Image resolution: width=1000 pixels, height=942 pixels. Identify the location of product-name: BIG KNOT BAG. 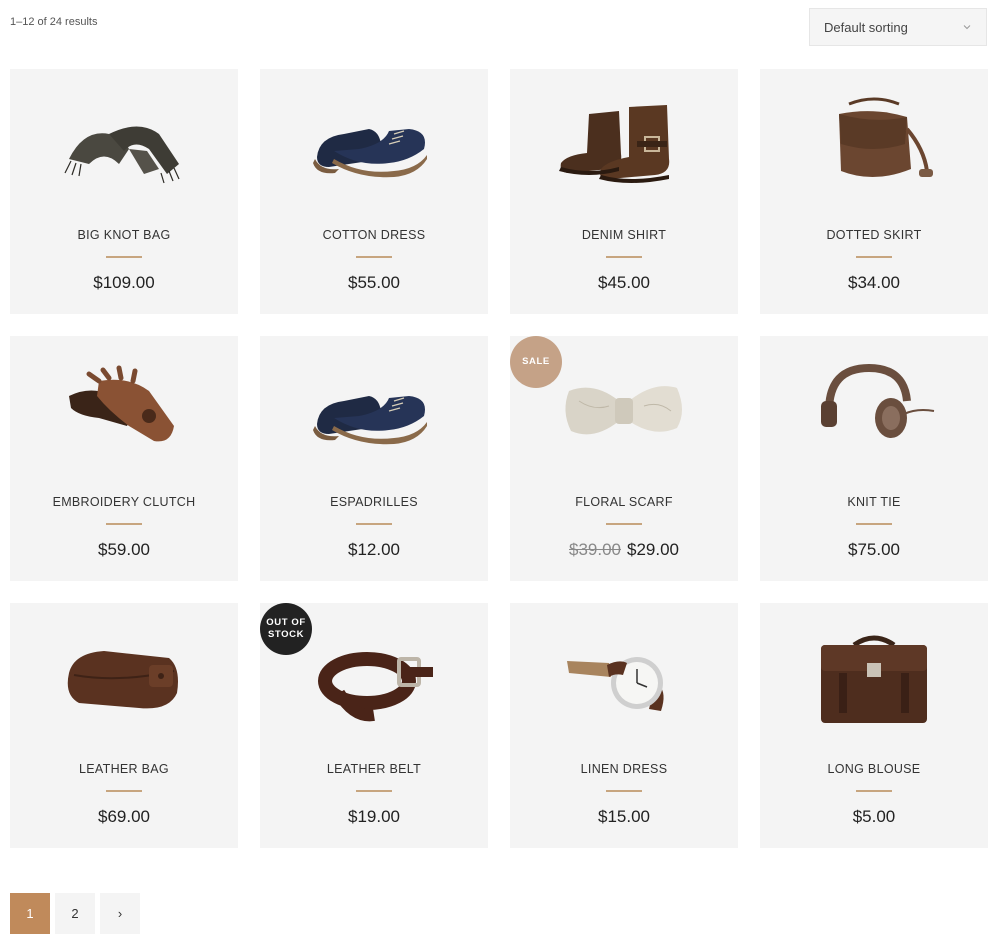
(124, 235).